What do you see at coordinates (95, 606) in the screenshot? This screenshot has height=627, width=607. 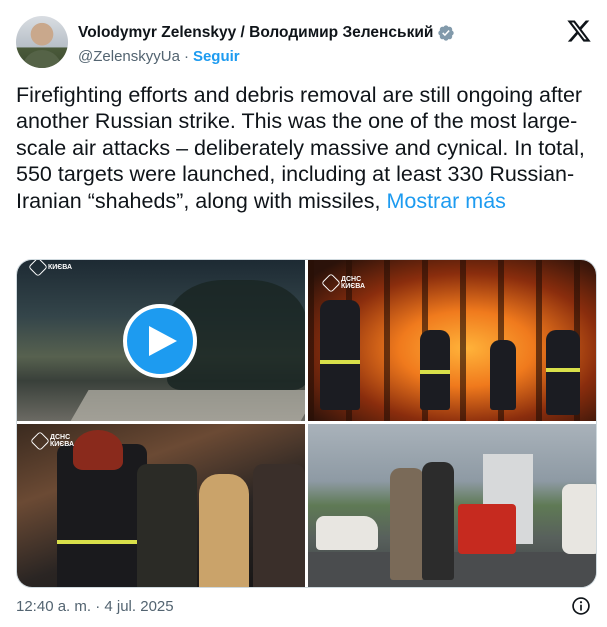 I see `tweet-timestamp: 12:40 a. m. · 4 jul. 2025` at bounding box center [95, 606].